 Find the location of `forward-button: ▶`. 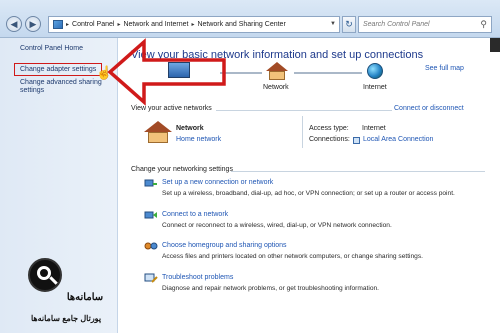

forward-button: ▶ is located at coordinates (33, 24).